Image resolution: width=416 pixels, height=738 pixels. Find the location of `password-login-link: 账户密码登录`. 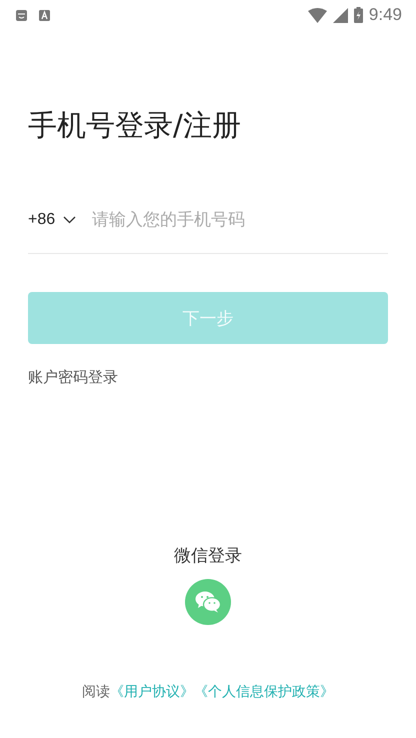

password-login-link: 账户密码登录 is located at coordinates (73, 377).